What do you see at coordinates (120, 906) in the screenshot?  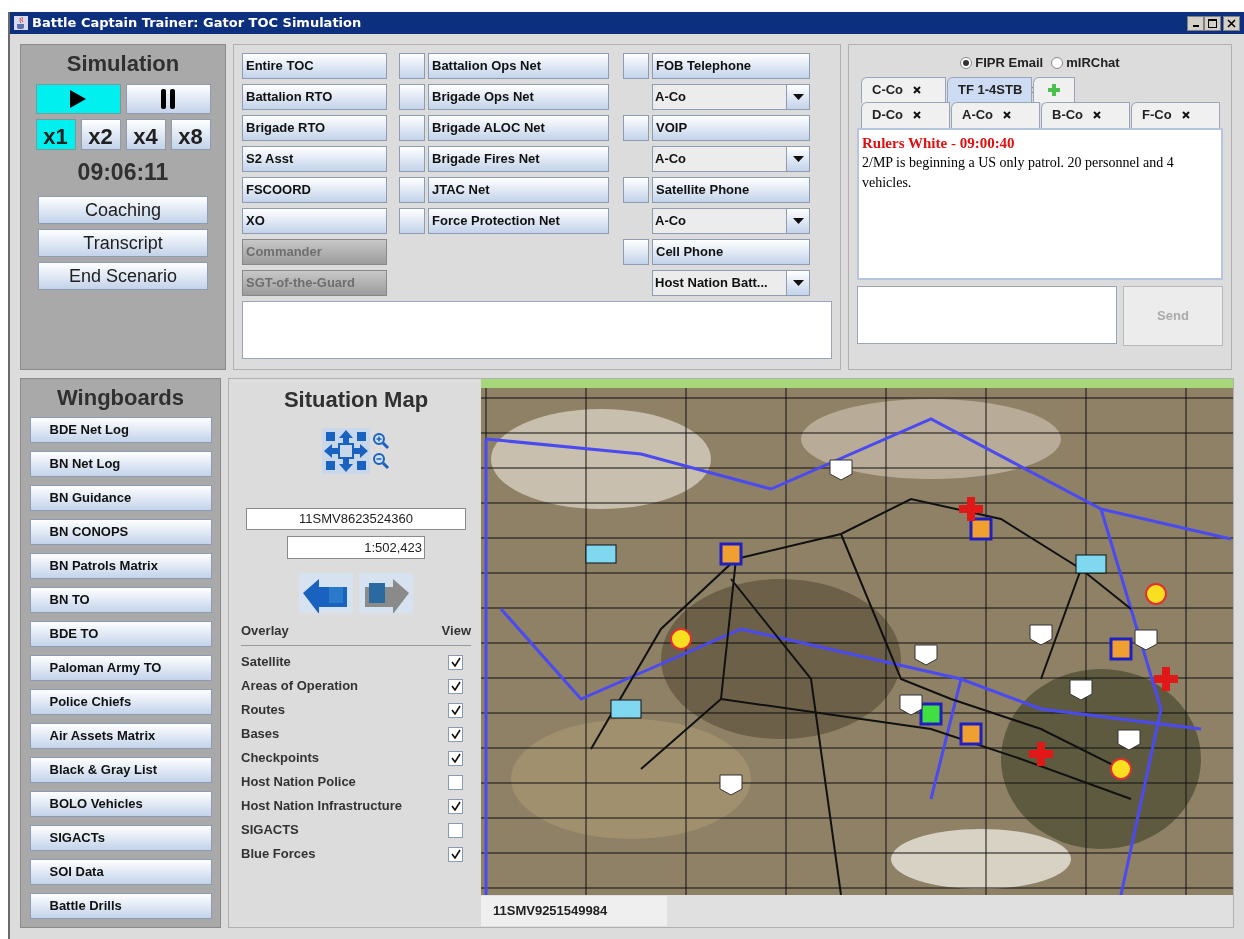 I see `wingboard-button: Battle Drills` at bounding box center [120, 906].